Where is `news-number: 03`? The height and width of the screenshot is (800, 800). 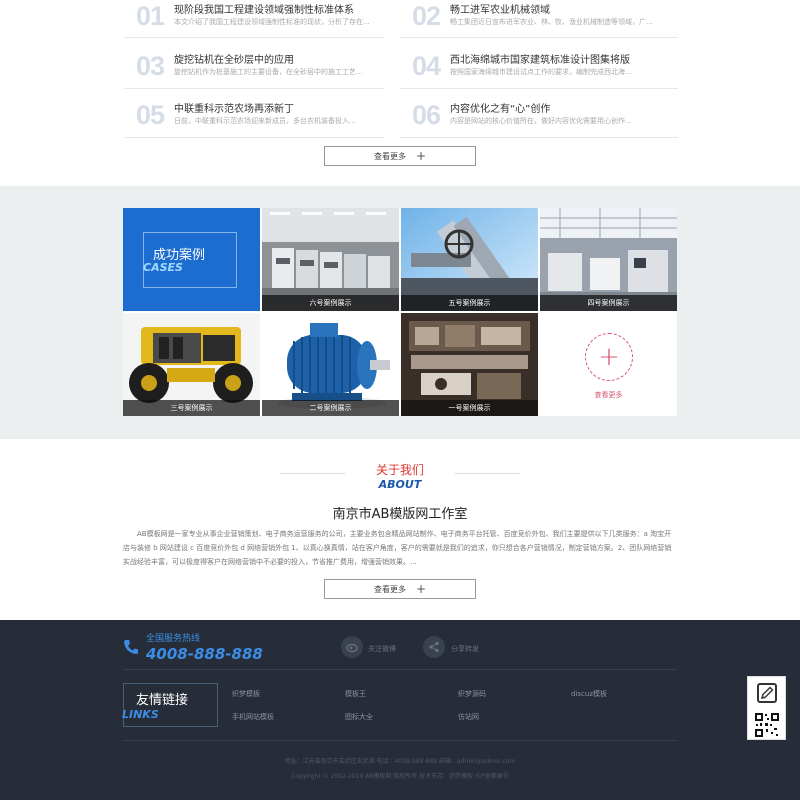 news-number: 03 is located at coordinates (150, 66).